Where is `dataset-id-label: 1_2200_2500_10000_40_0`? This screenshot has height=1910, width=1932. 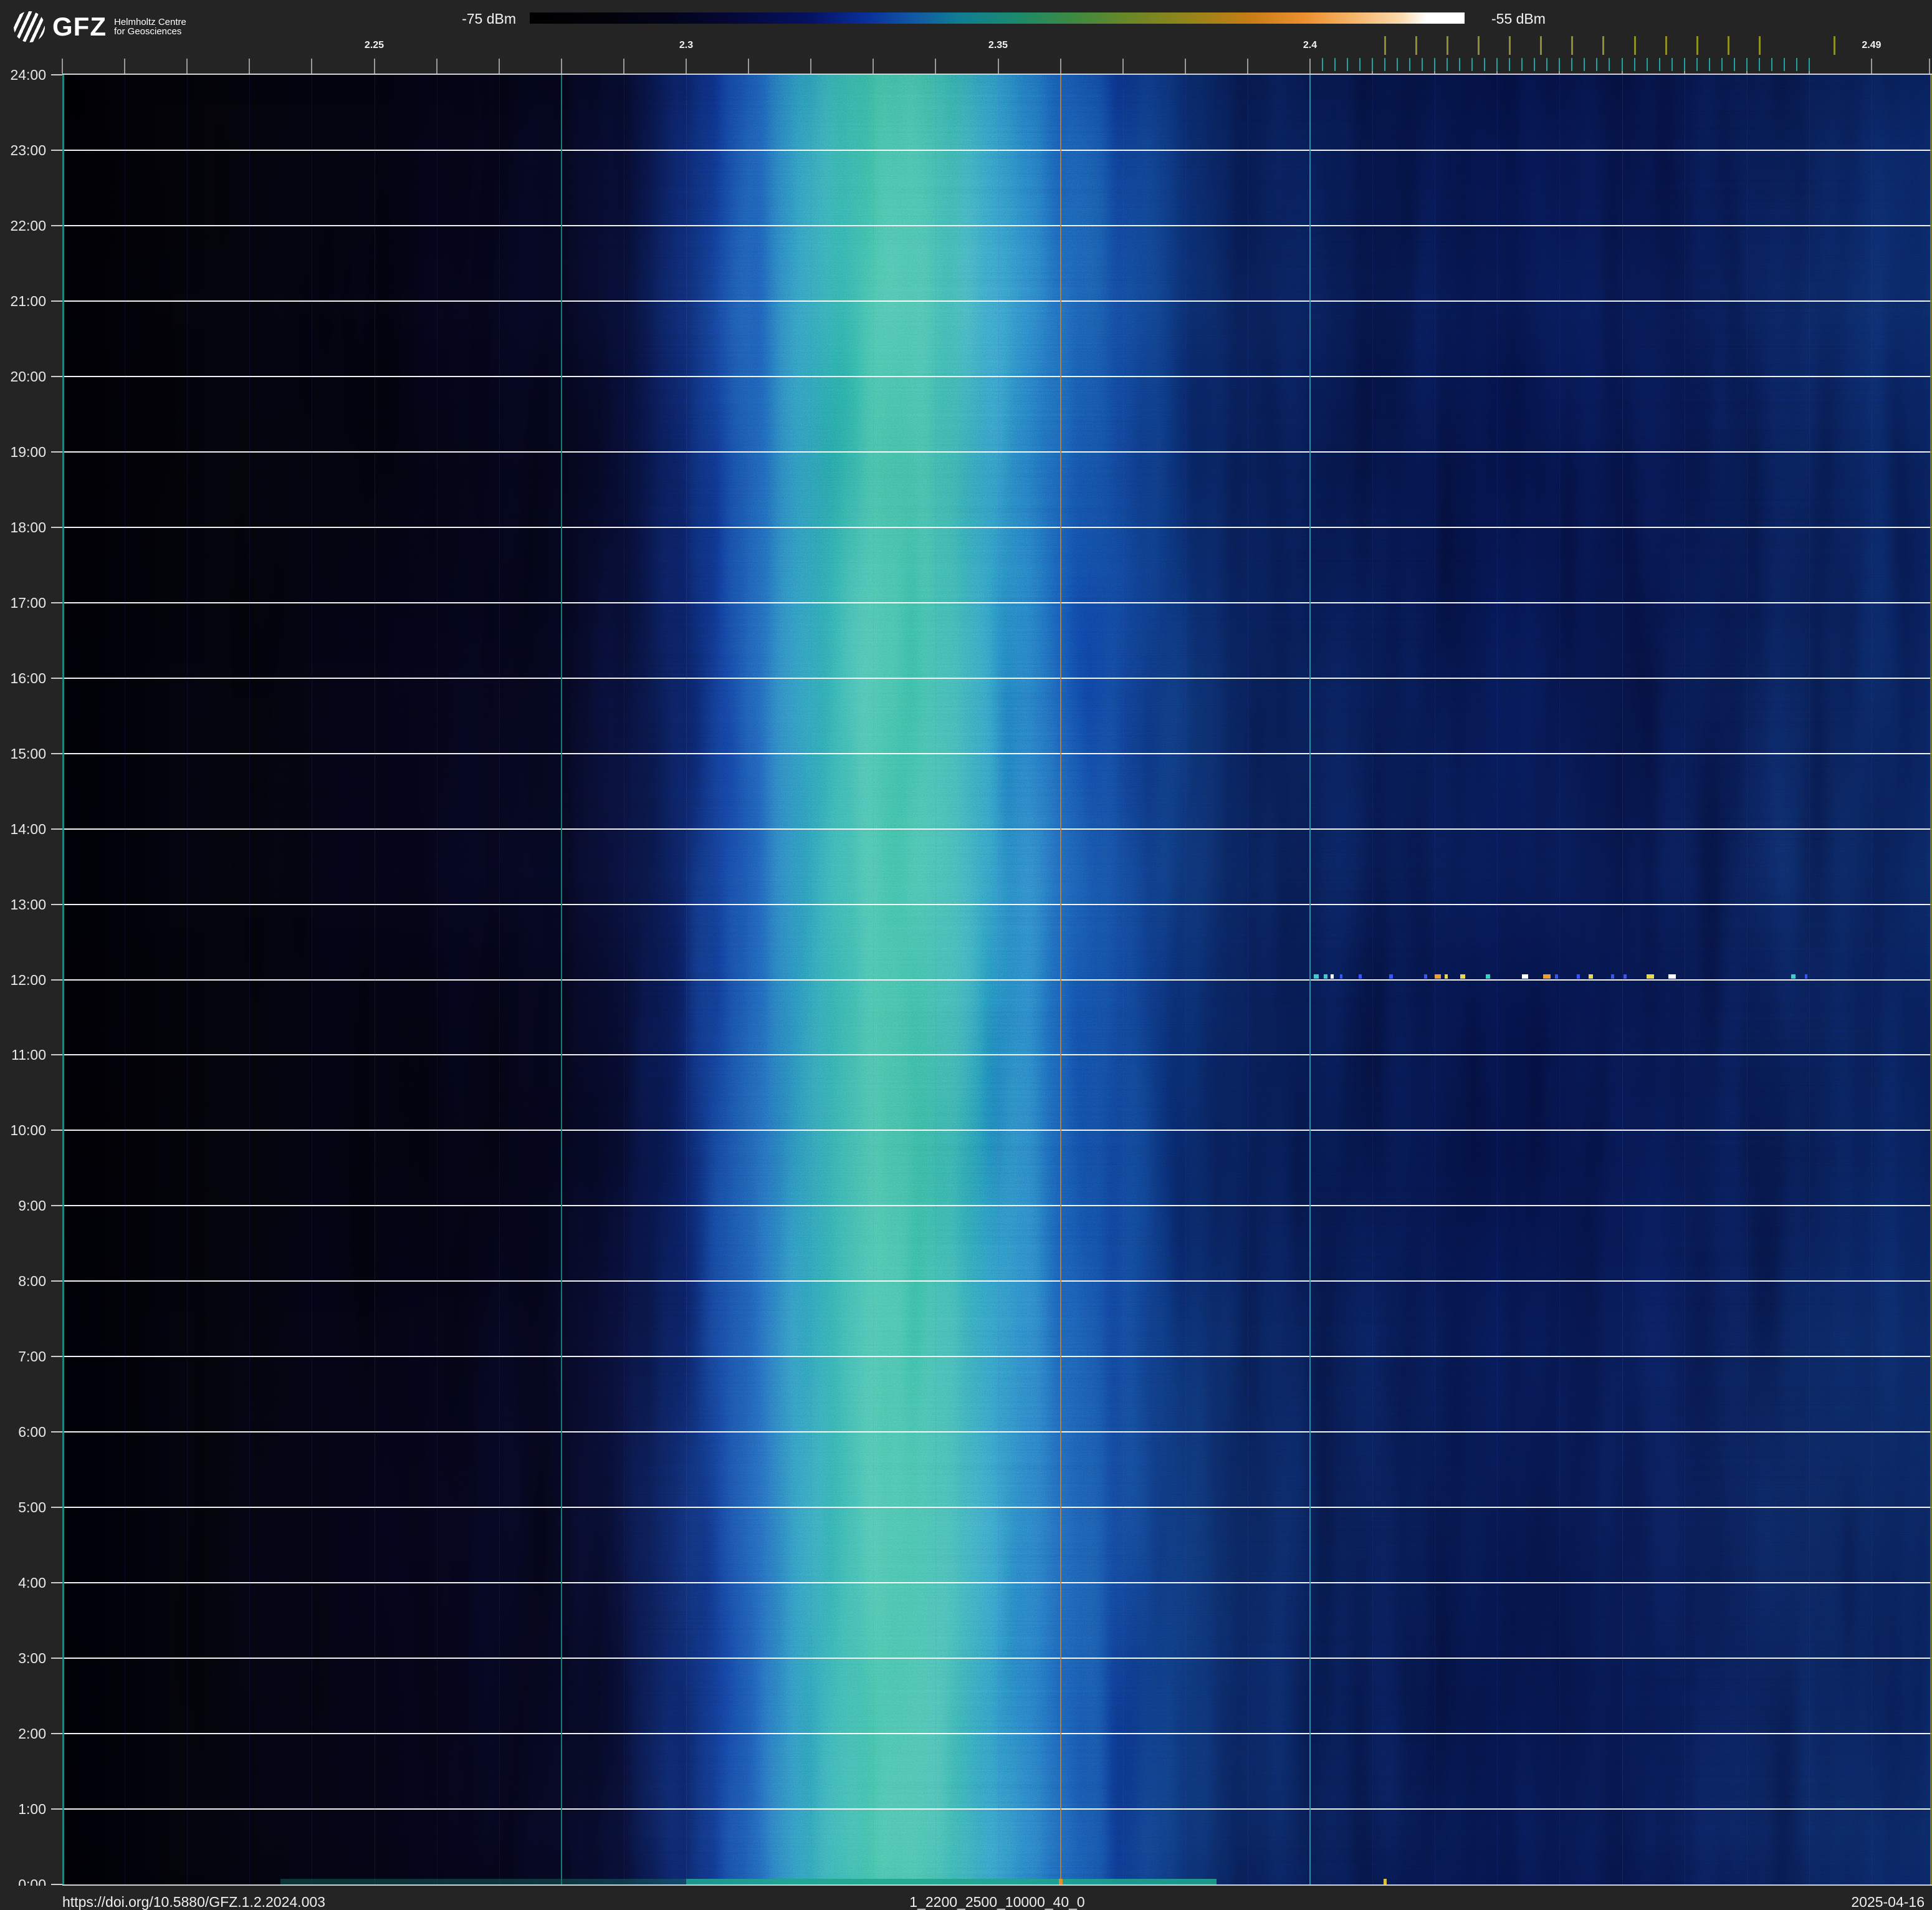
dataset-id-label: 1_2200_2500_10000_40_0 is located at coordinates (997, 1902).